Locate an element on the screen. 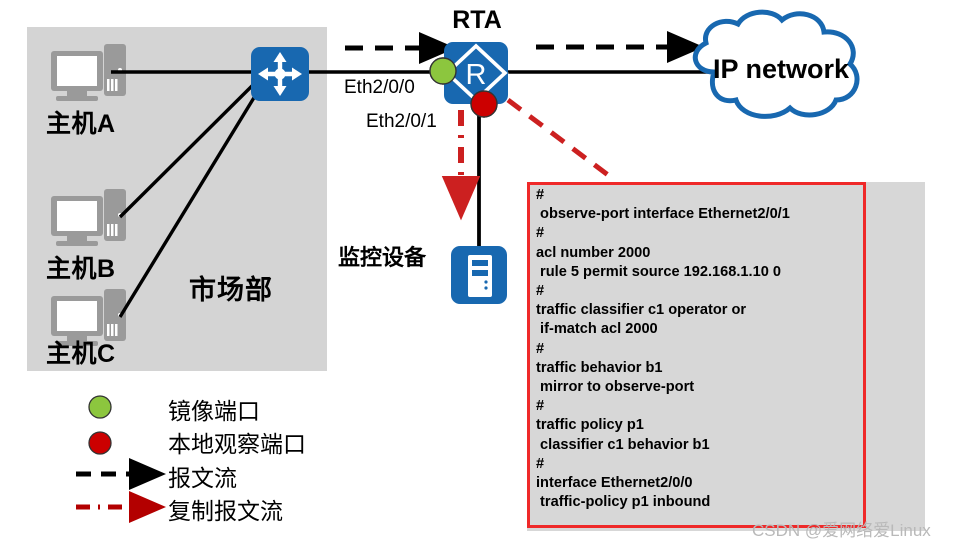  legend-label-mirrored-flow: 复制报文流 is located at coordinates (225, 511).